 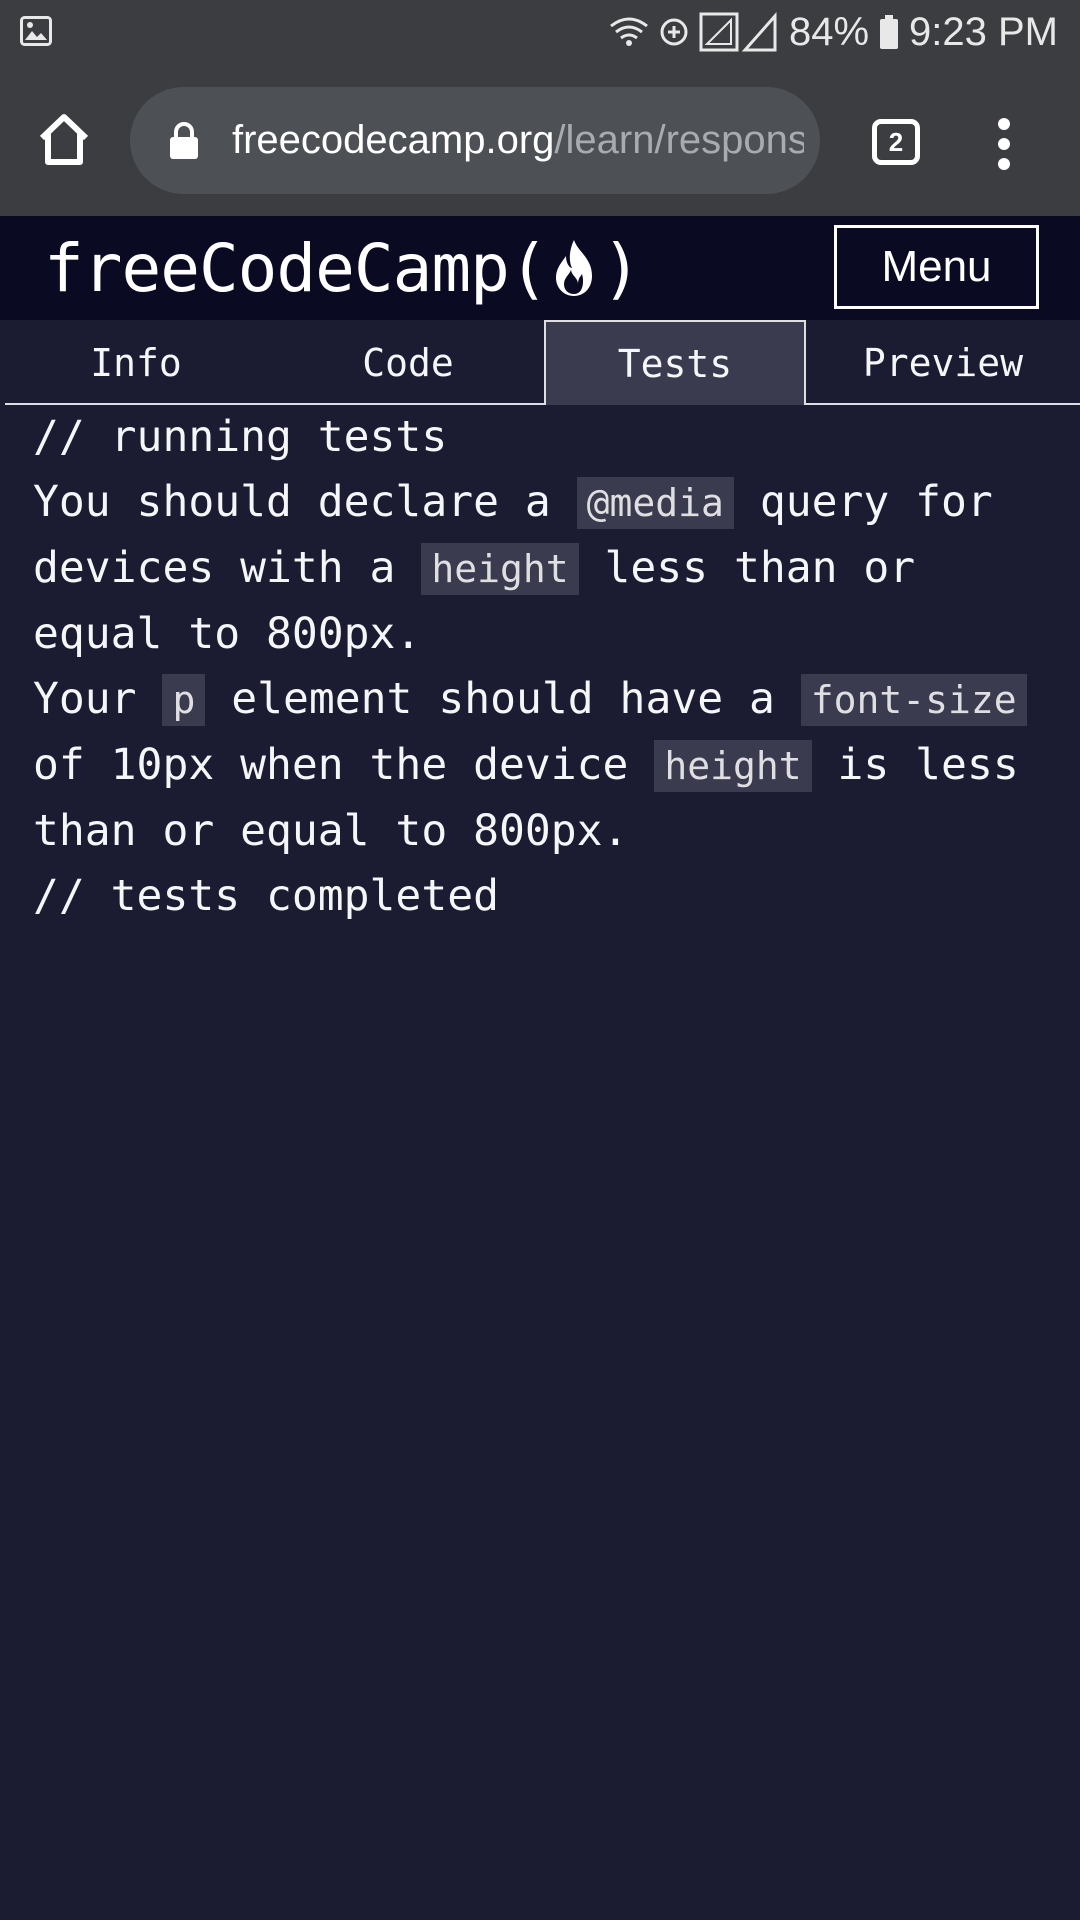 What do you see at coordinates (98, 699) in the screenshot?
I see `test2-text-1: Your` at bounding box center [98, 699].